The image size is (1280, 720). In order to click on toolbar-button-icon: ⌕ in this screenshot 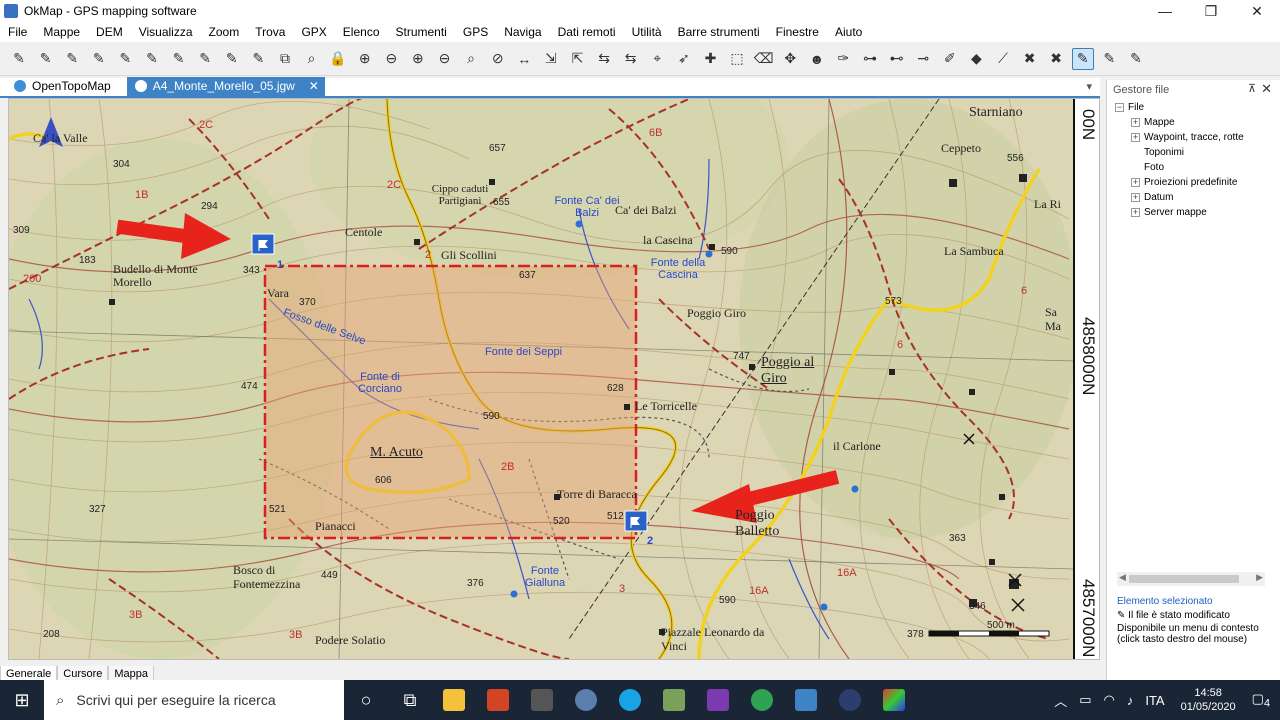, I will do `click(312, 59)`.